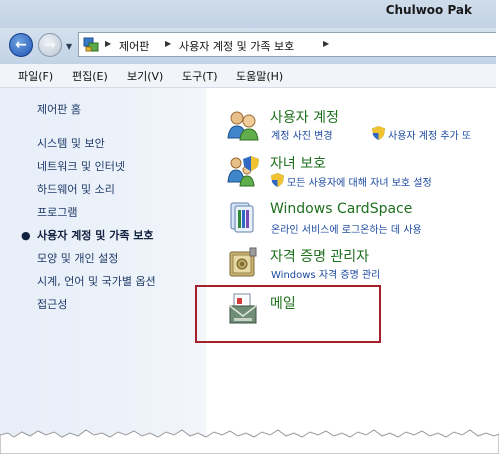 The width and height of the screenshot is (499, 454). Describe the element at coordinates (341, 209) in the screenshot. I see `category-title-cardspace: Windows CardSpace` at that location.